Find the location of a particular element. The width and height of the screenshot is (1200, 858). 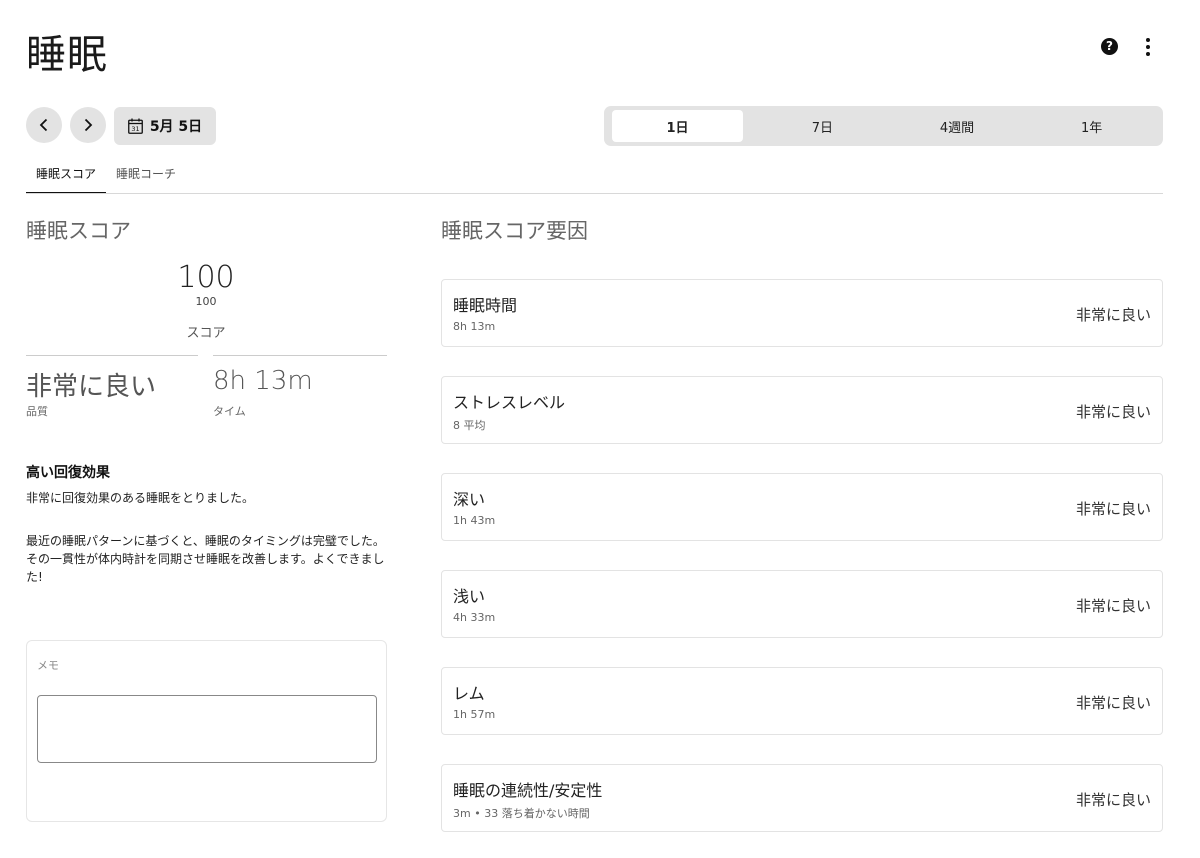

factor-card-stress: ストレスレベル 8 平均 非常に良い is located at coordinates (802, 410).